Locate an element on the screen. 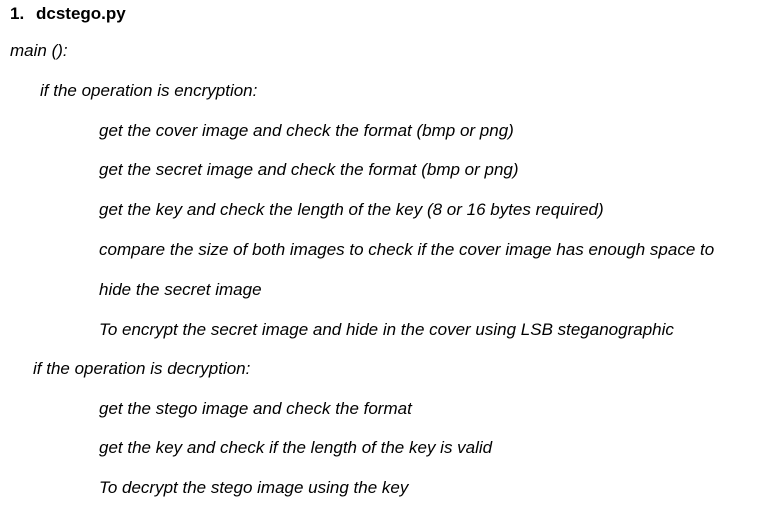 The height and width of the screenshot is (514, 762). decryption-condition-line: if the operation is decryption: is located at coordinates (142, 368).